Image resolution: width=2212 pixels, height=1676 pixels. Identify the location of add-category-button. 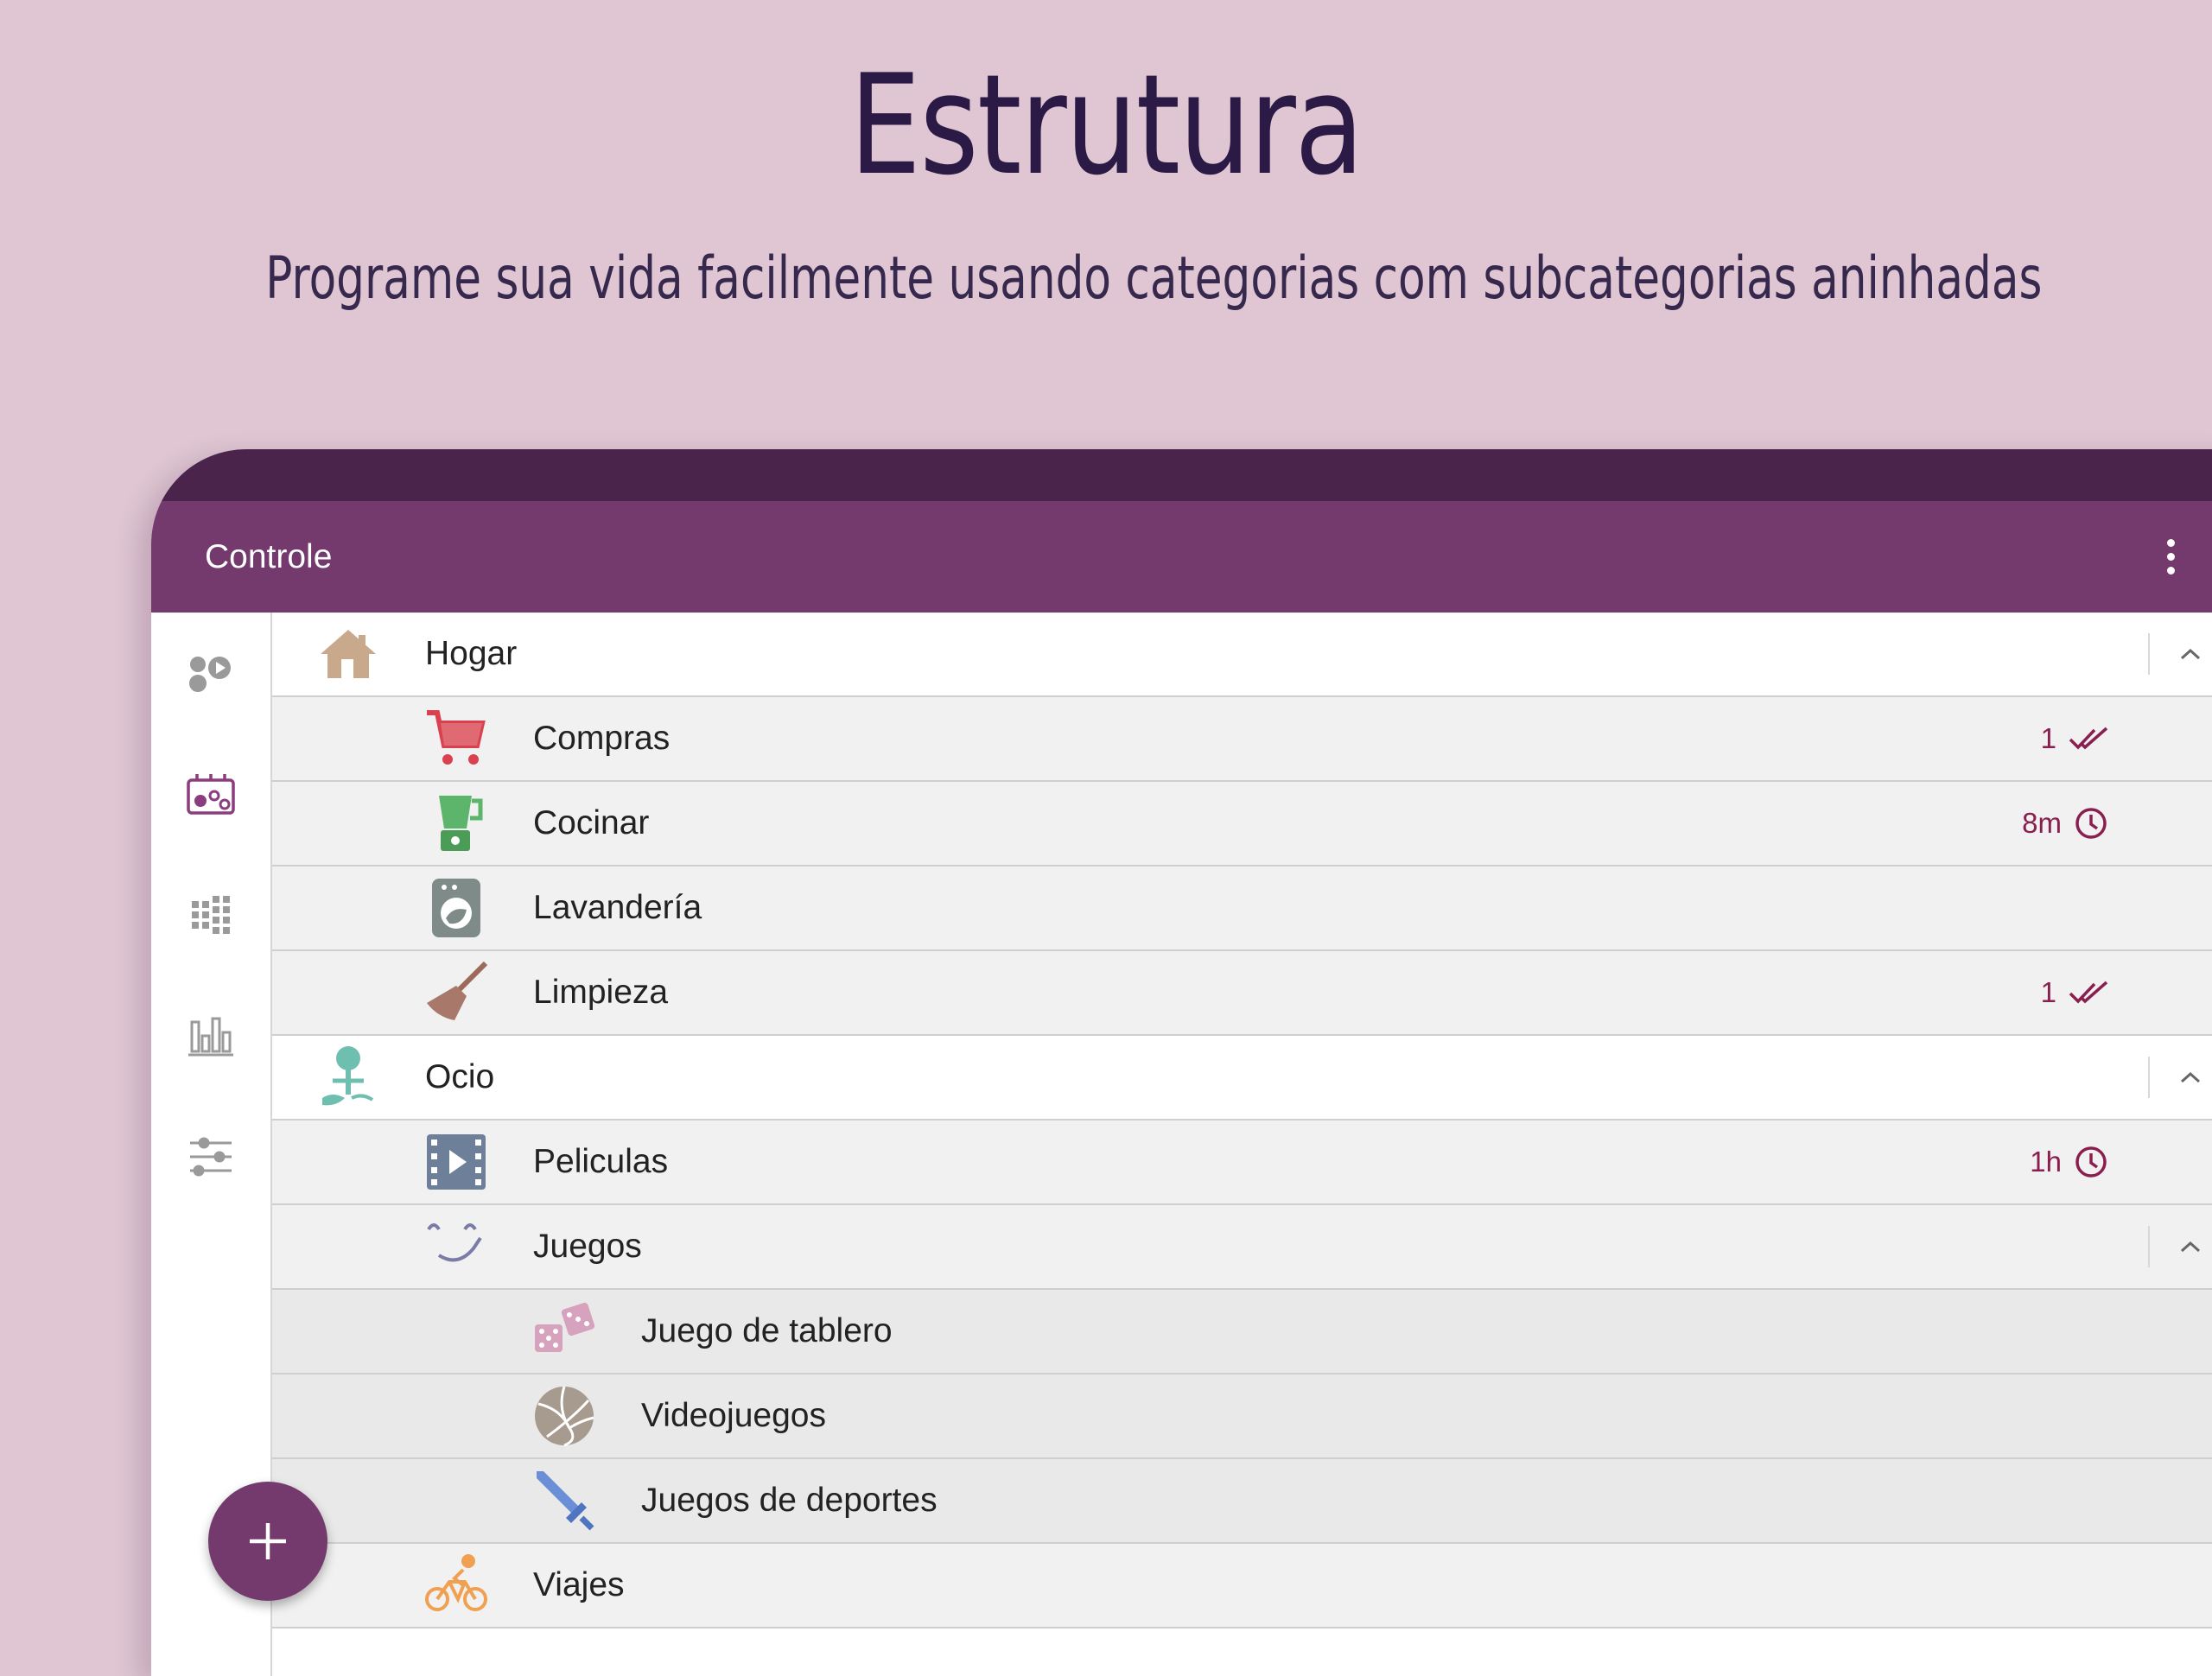
(267, 1541).